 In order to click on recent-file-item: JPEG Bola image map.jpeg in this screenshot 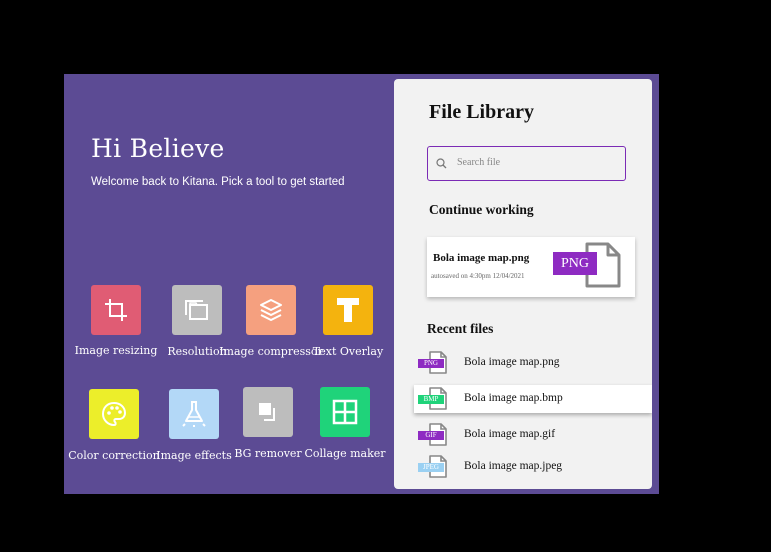, I will do `click(533, 467)`.